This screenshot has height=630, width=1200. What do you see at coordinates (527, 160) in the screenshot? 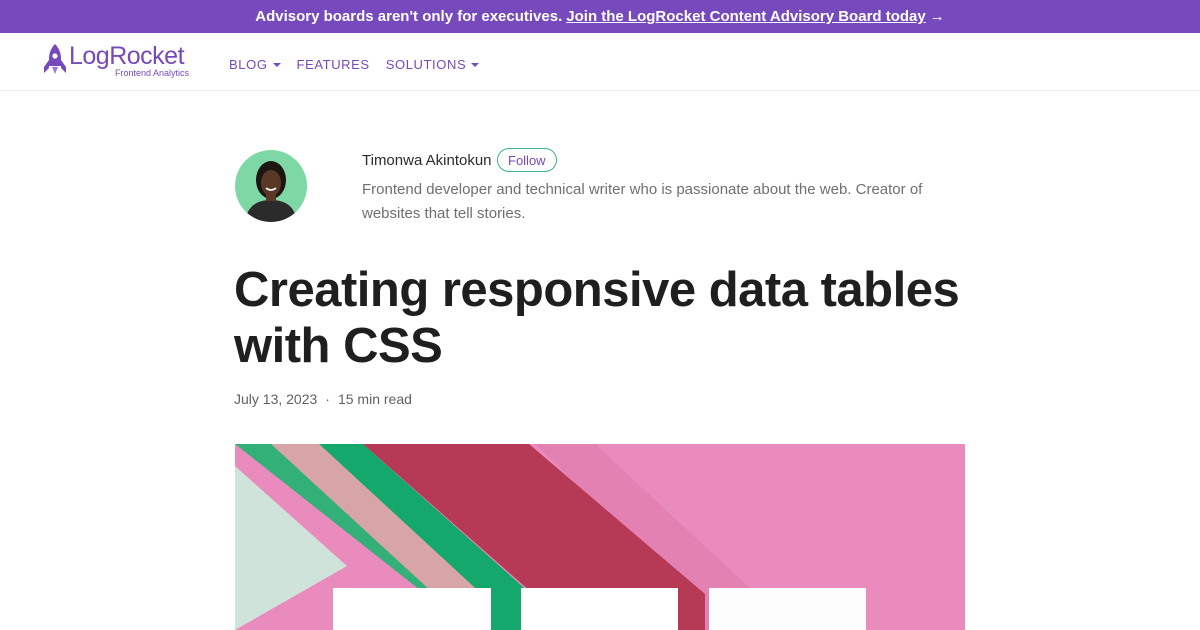
I see `follow-button: Follow` at bounding box center [527, 160].